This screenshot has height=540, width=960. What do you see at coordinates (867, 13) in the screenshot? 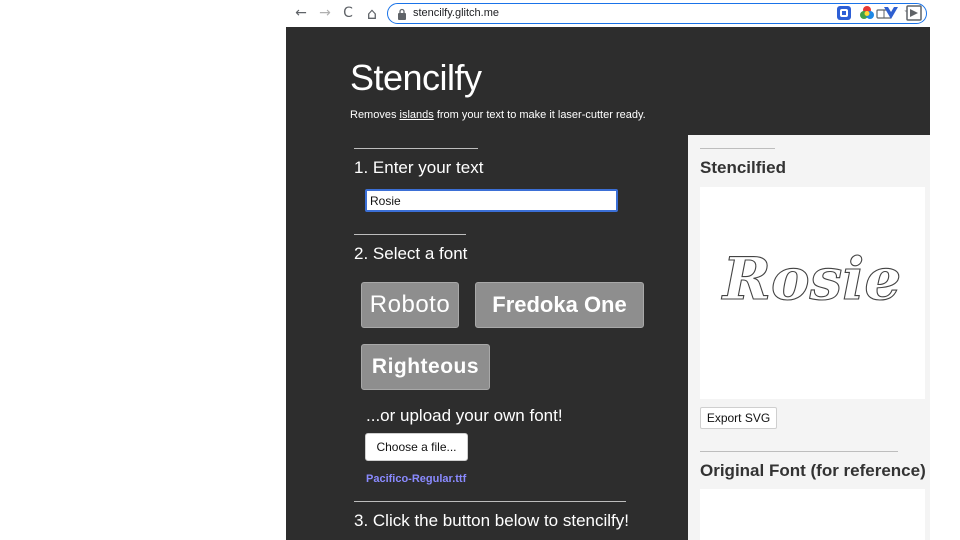
I see `color-picker-extension-icon` at bounding box center [867, 13].